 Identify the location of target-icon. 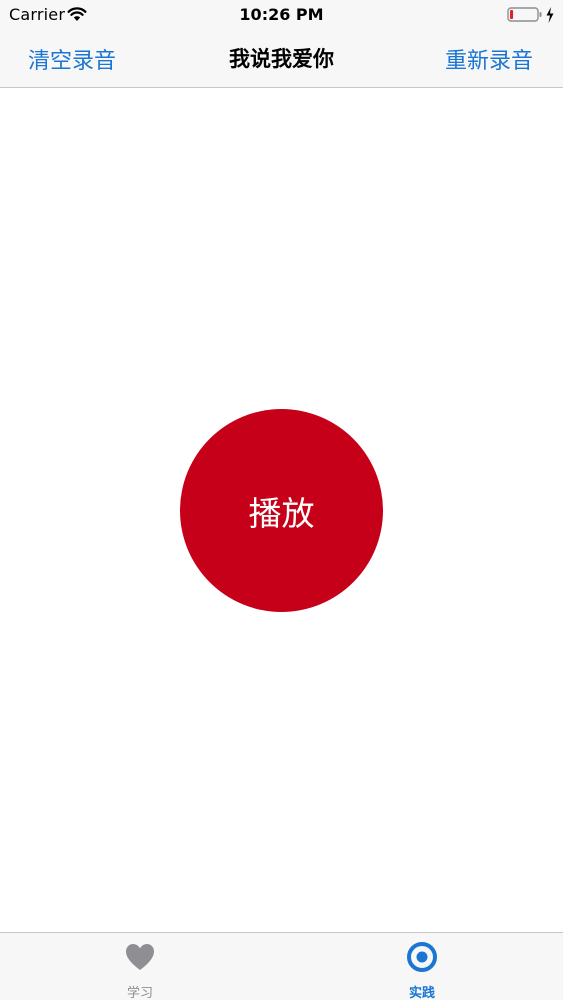
(422, 957).